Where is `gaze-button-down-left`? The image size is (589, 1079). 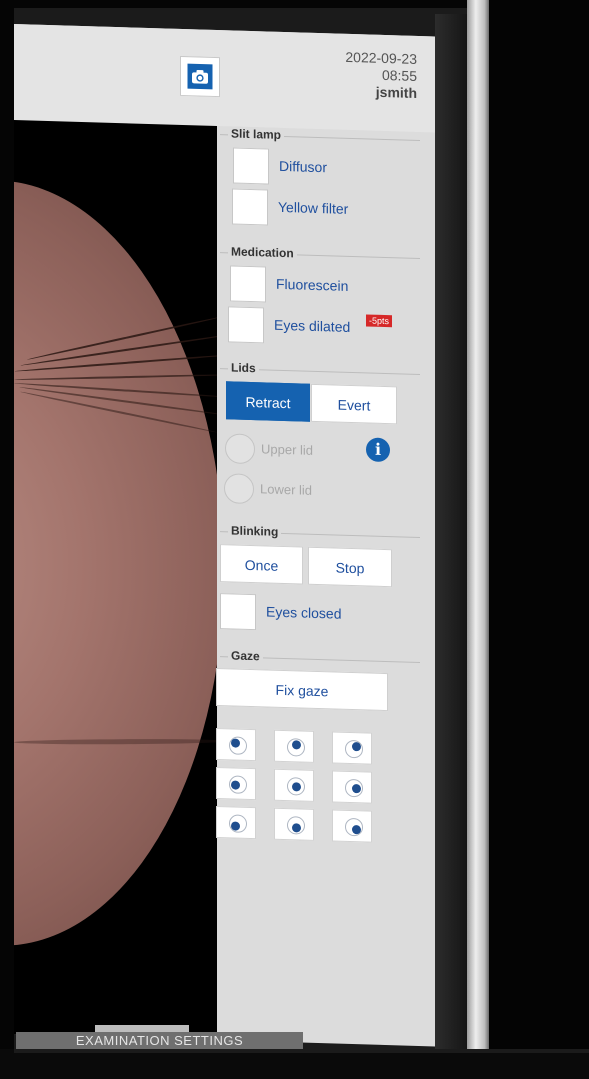 gaze-button-down-left is located at coordinates (236, 822).